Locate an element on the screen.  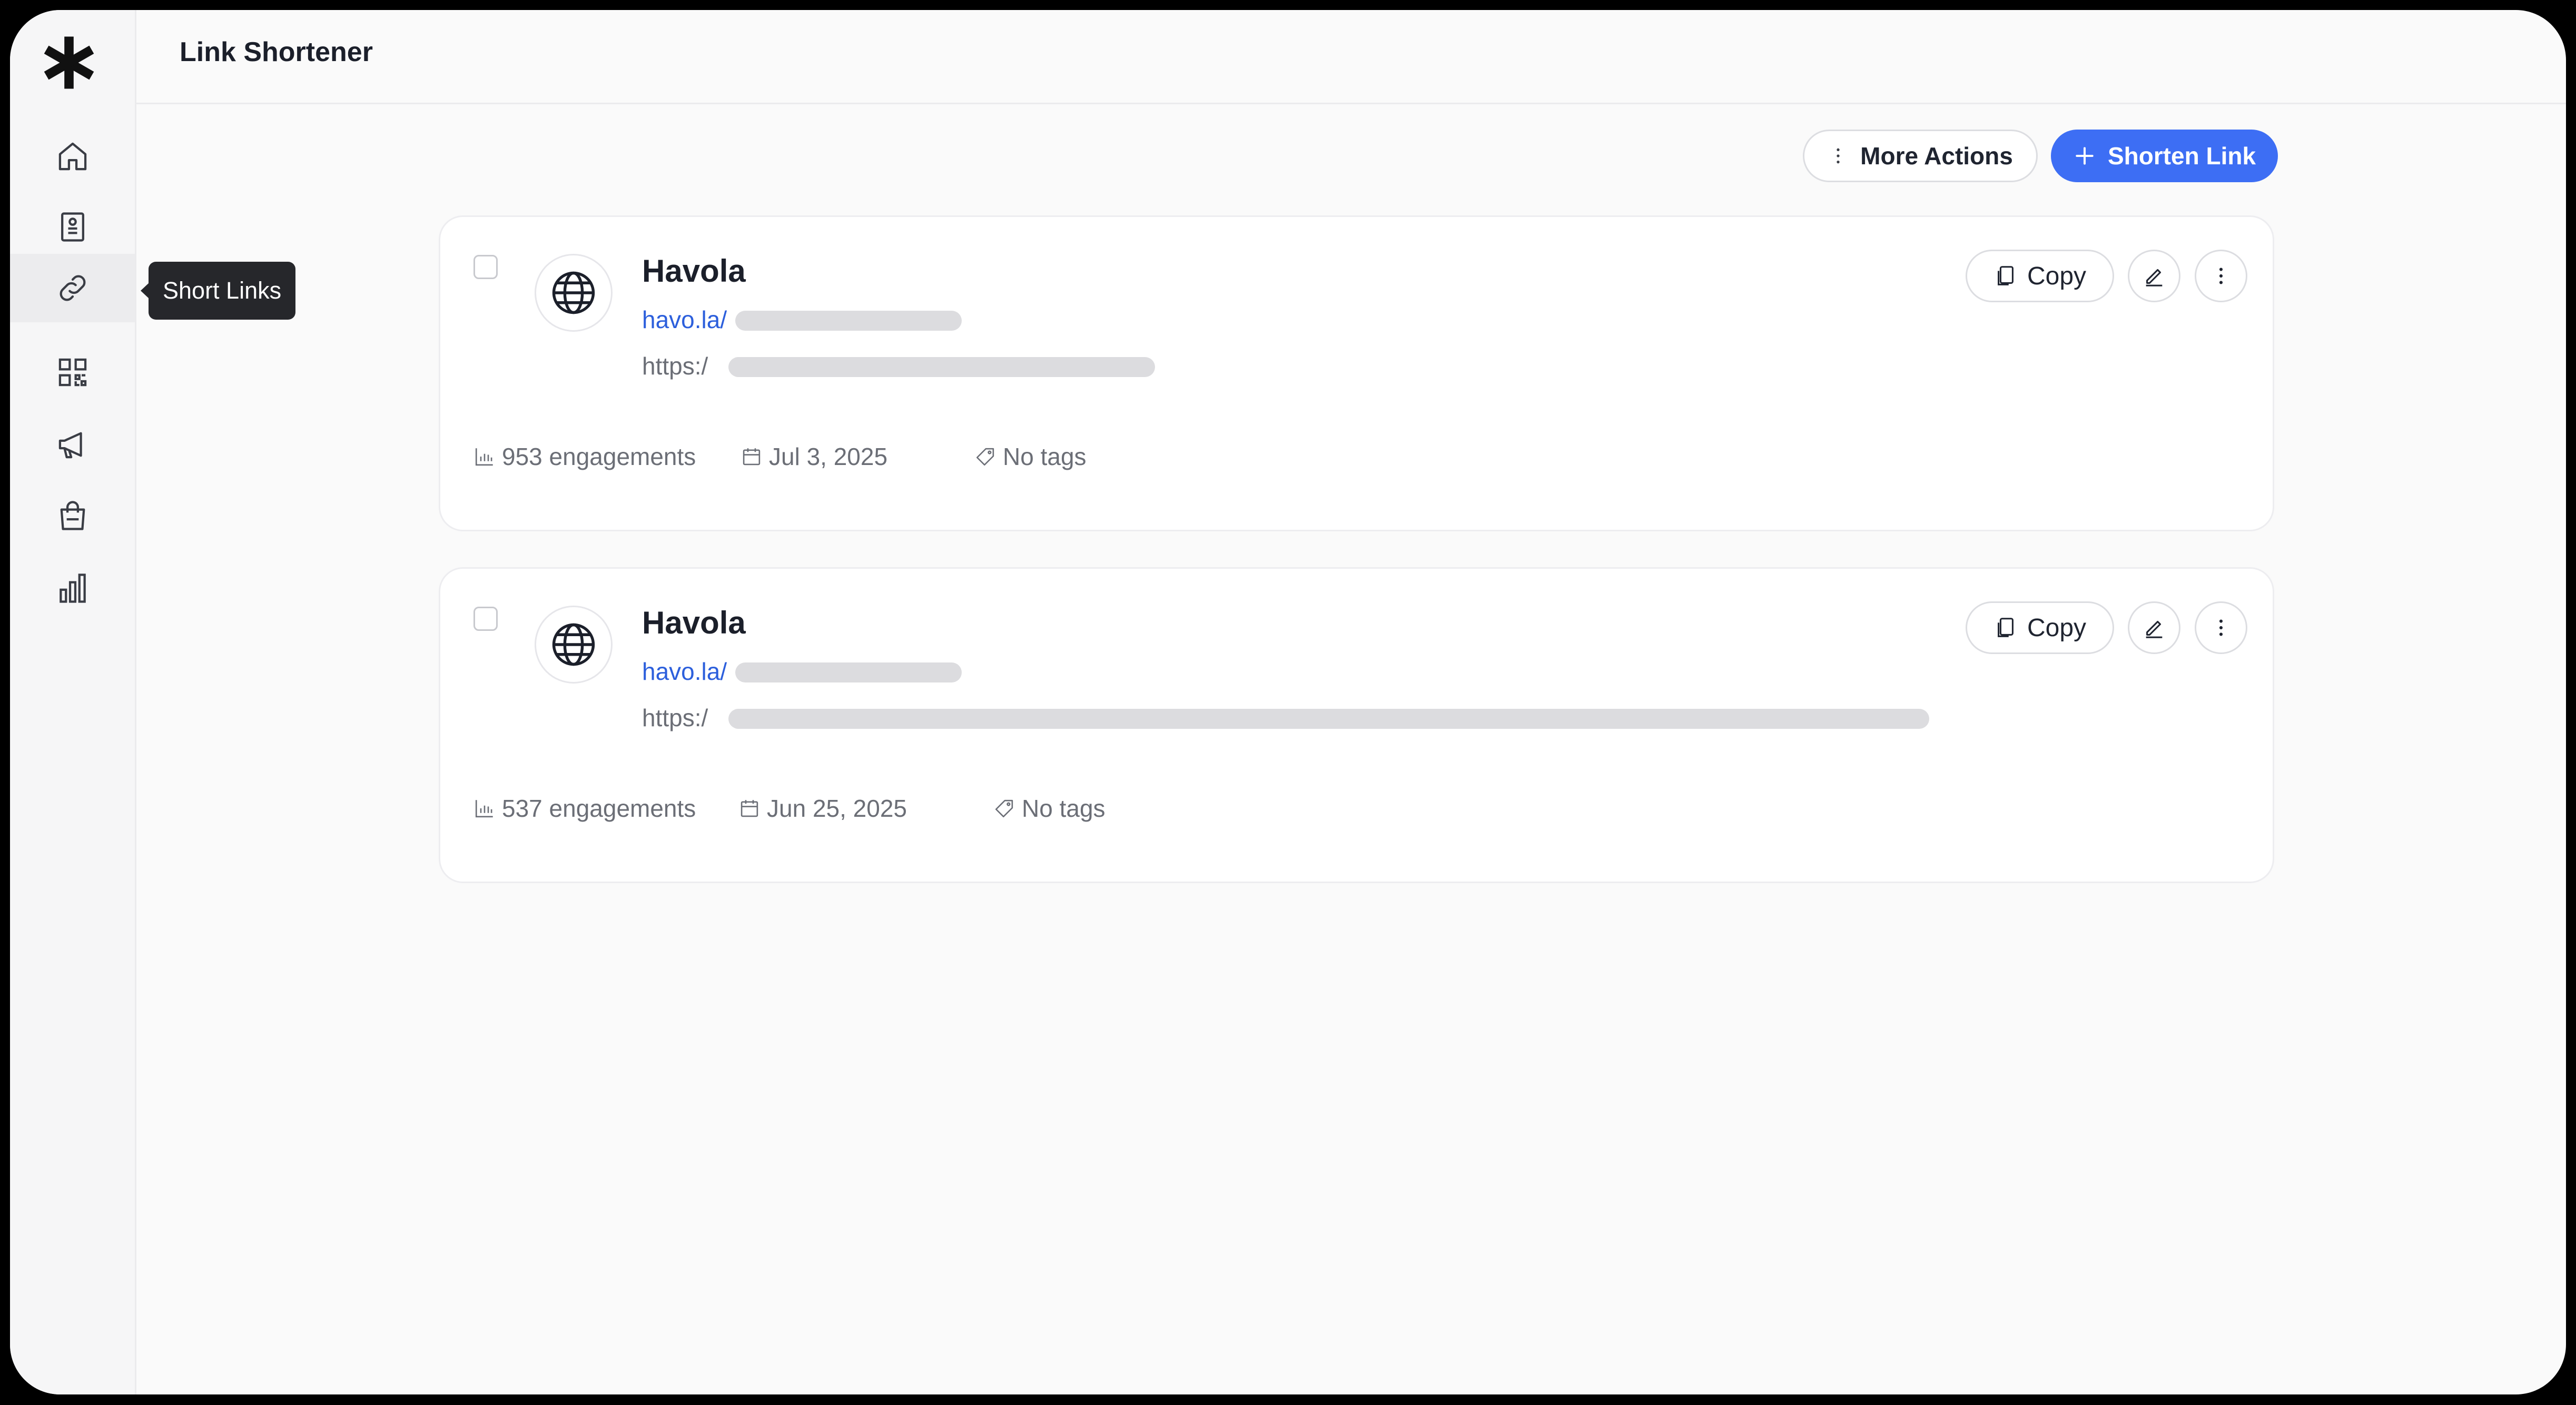
qr-code-icon is located at coordinates (72, 372).